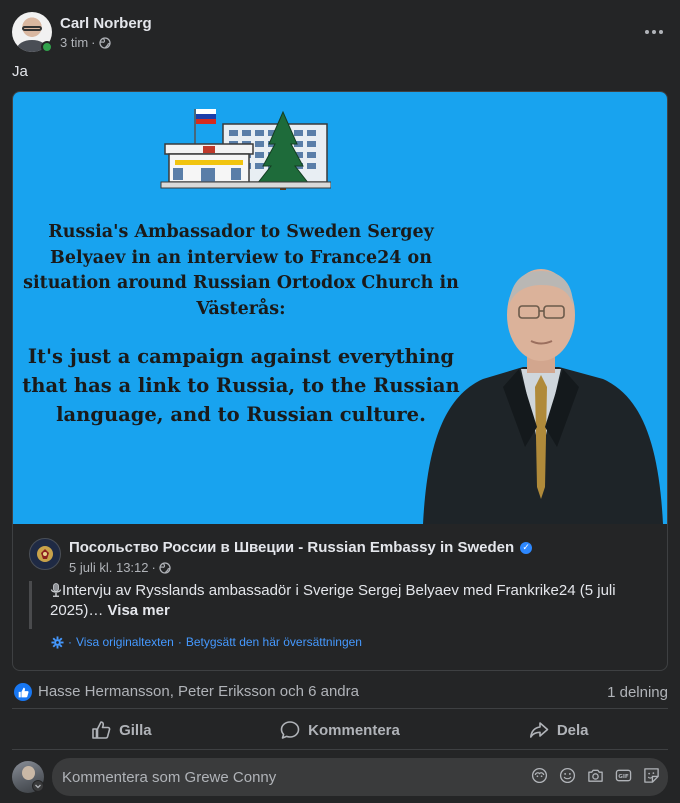 The height and width of the screenshot is (803, 680). What do you see at coordinates (56, 590) in the screenshot?
I see `mic-icon` at bounding box center [56, 590].